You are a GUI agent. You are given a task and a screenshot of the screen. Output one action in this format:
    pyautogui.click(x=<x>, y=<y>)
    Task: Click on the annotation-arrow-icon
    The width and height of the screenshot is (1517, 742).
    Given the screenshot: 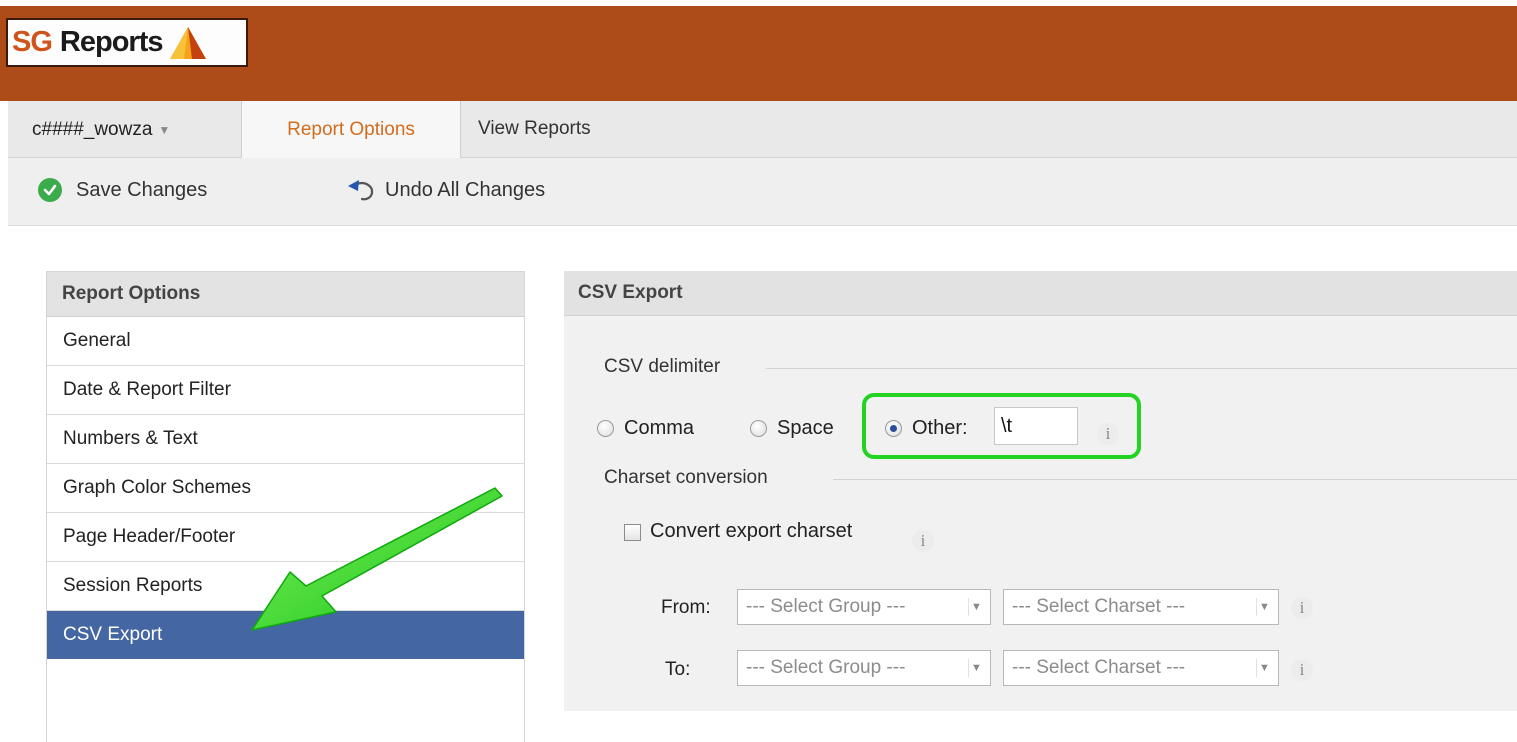 What is the action you would take?
    pyautogui.click(x=377, y=559)
    